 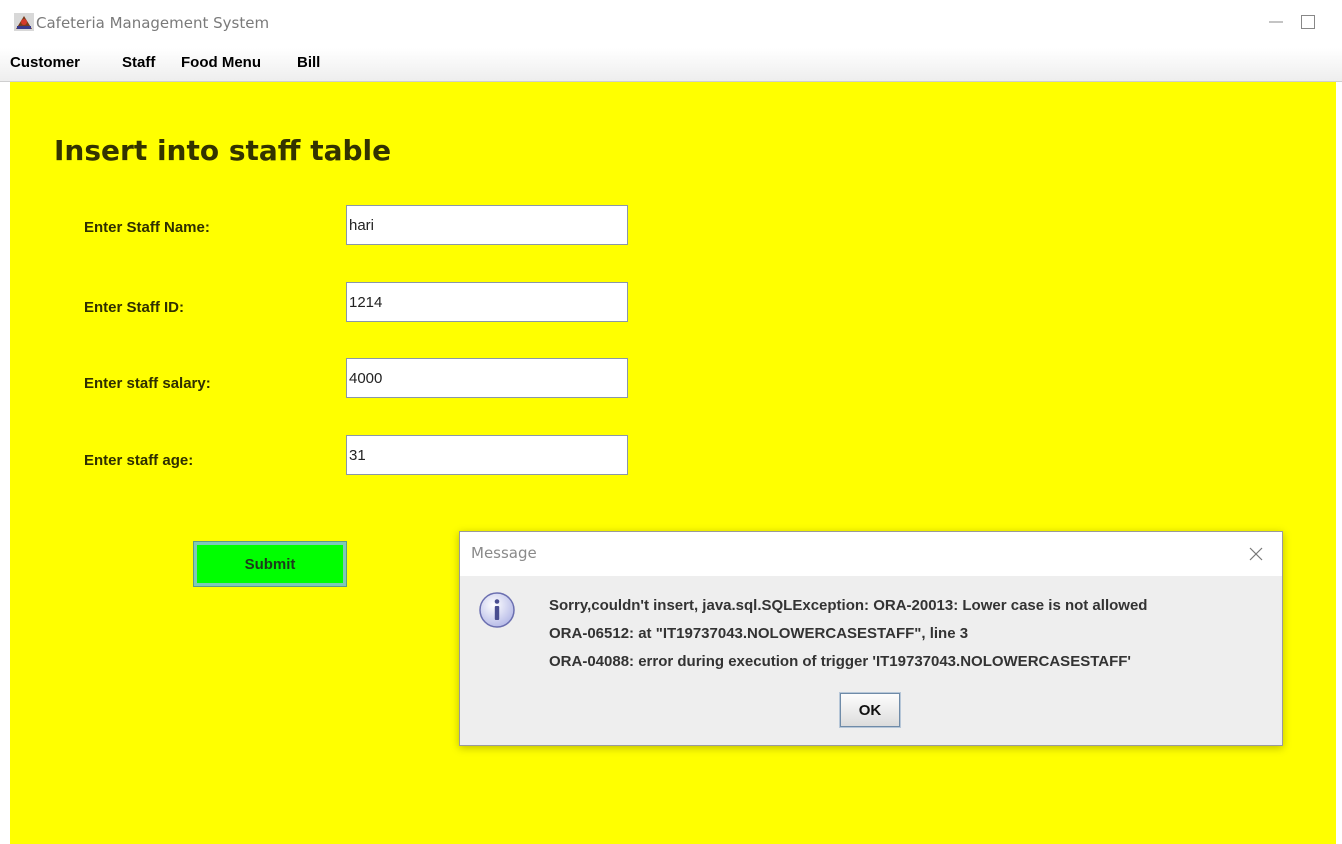 I want to click on minimize-icon, so click(x=1276, y=22).